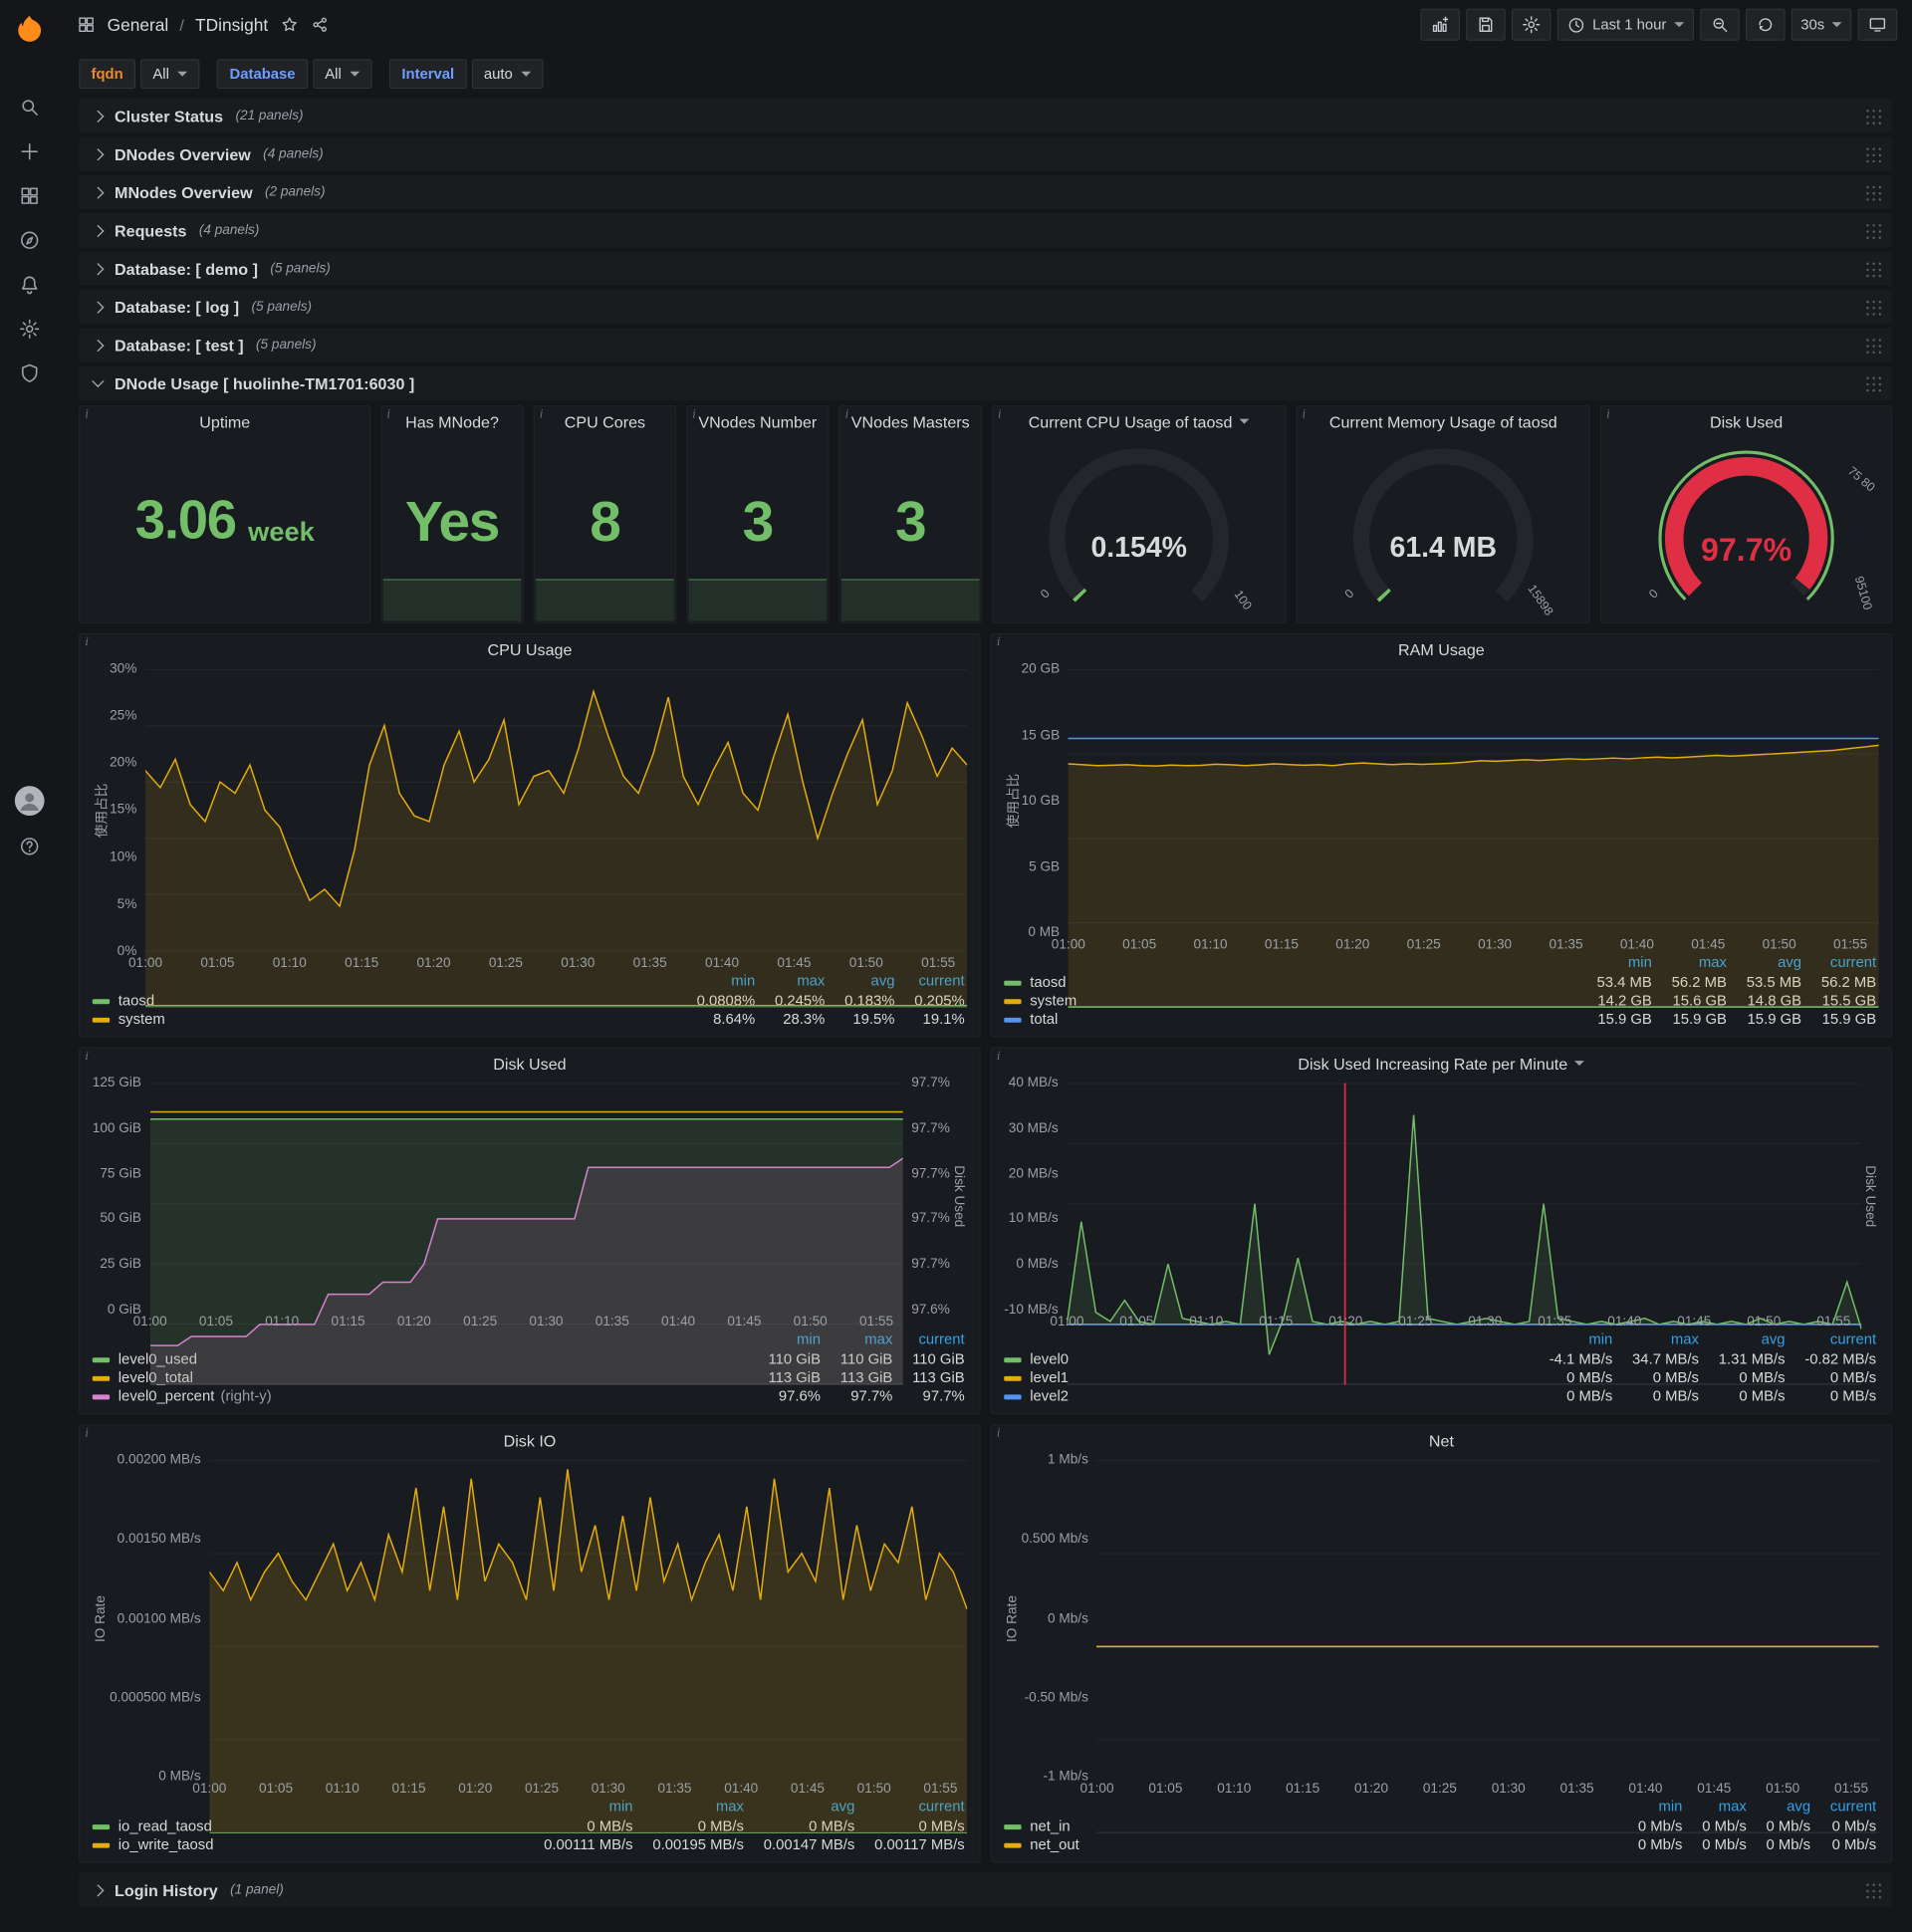 This screenshot has width=1912, height=1932. I want to click on refresh-interval-dropdown: 30s, so click(1821, 24).